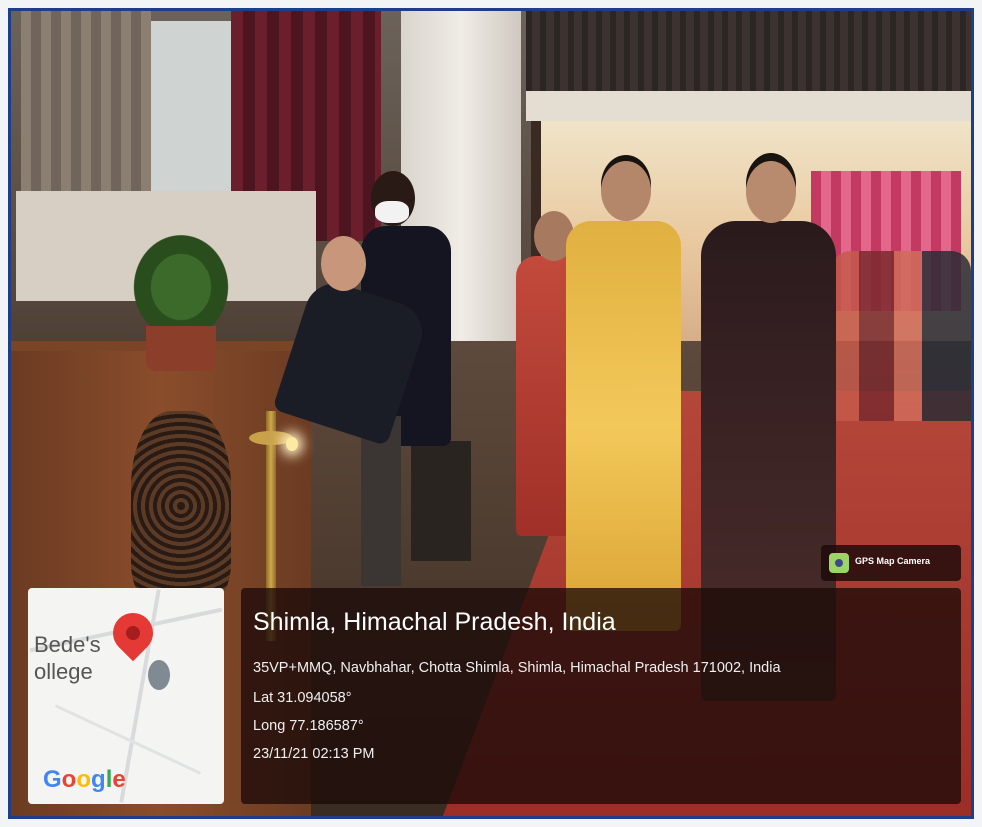 The width and height of the screenshot is (982, 827). What do you see at coordinates (308, 726) in the screenshot?
I see `longitude-text: Long 77.186587°` at bounding box center [308, 726].